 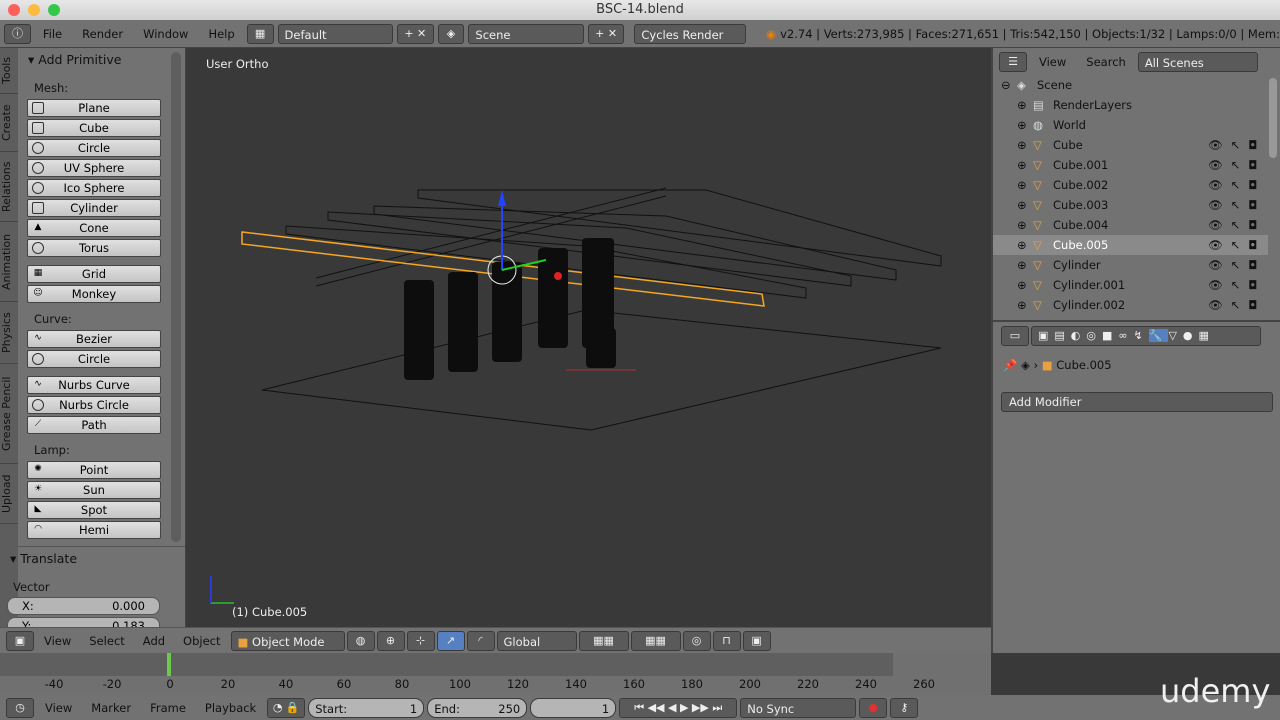 I want to click on outliner-menu-view: View, so click(x=1052, y=62).